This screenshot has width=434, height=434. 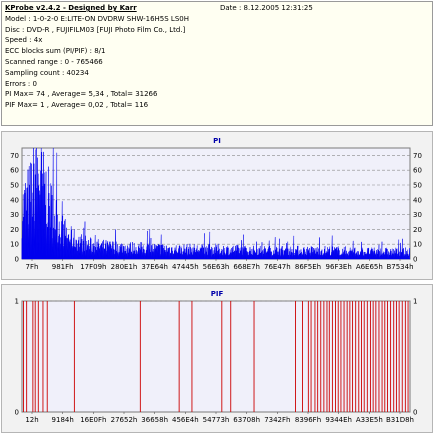 What do you see at coordinates (14, 156) in the screenshot?
I see `pi-ytick-label: 70` at bounding box center [14, 156].